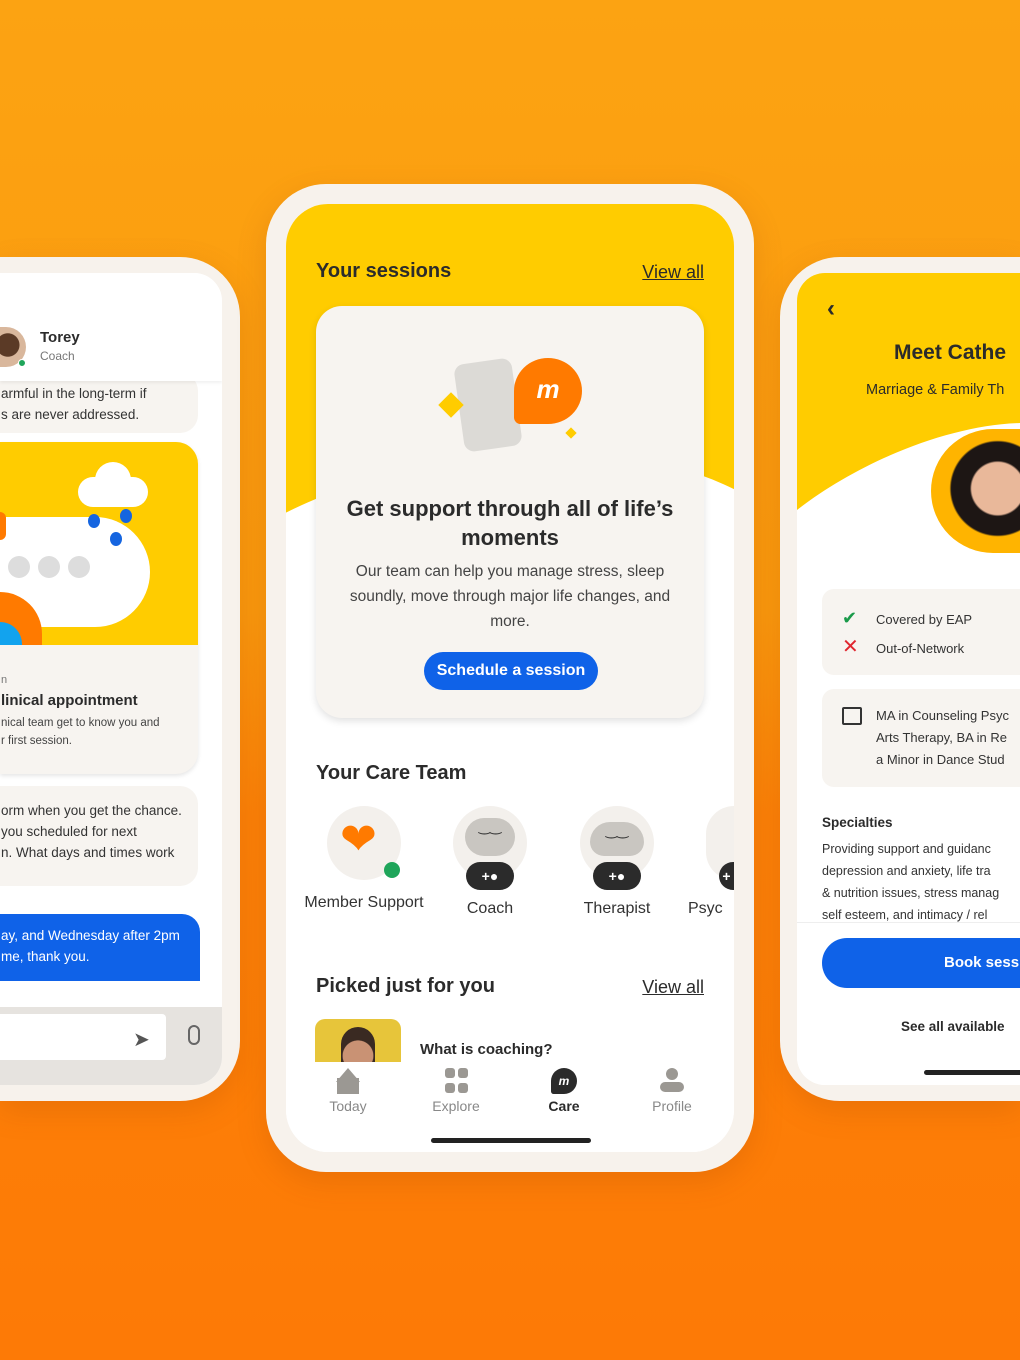  What do you see at coordinates (36, 741) in the screenshot?
I see `card-desc-line: r first session.` at bounding box center [36, 741].